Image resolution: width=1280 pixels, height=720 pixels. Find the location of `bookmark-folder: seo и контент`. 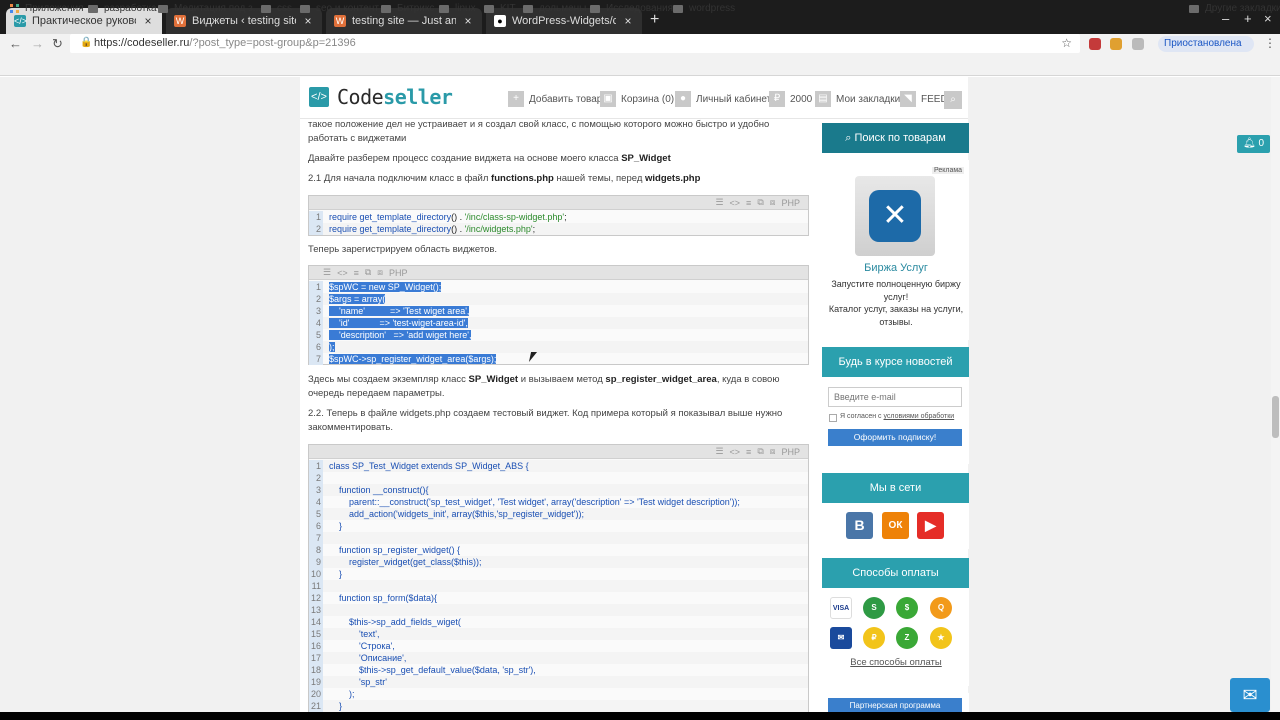

bookmark-folder: seo и контент is located at coordinates (339, 8).